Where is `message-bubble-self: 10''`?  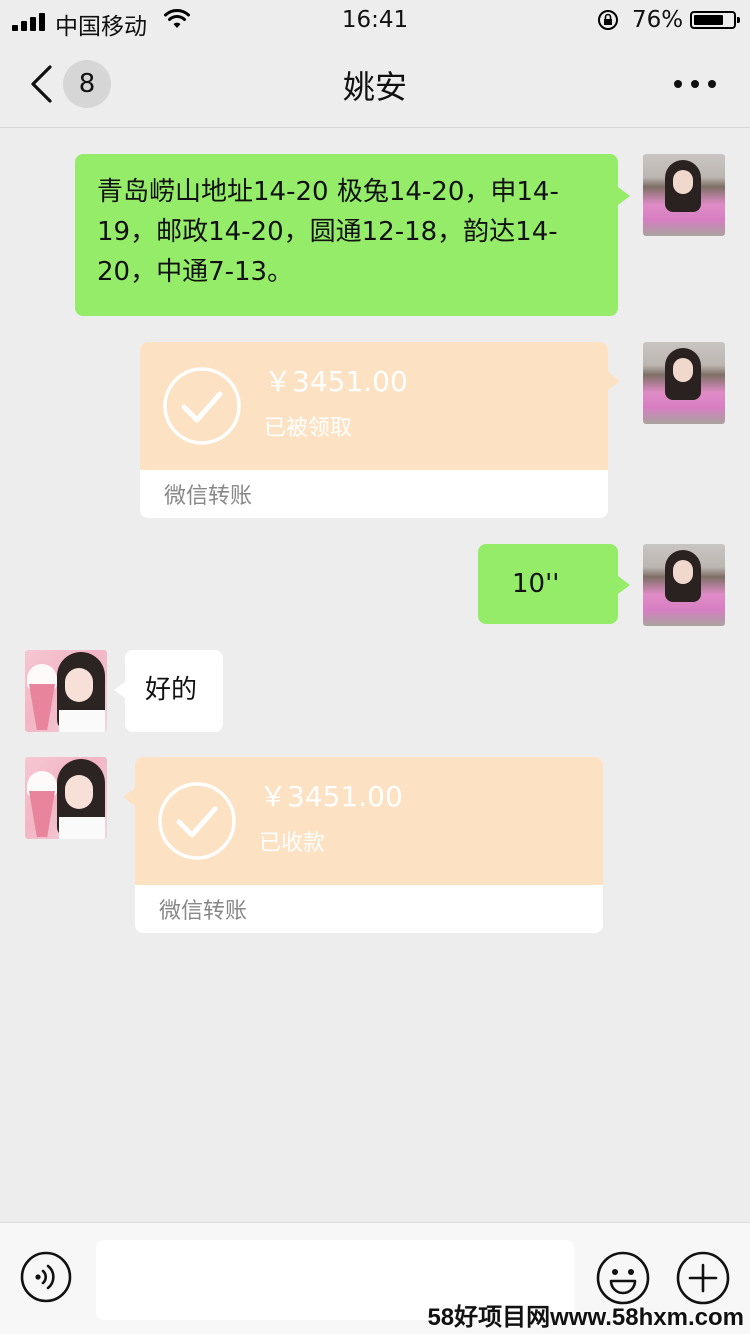 message-bubble-self: 10'' is located at coordinates (548, 584).